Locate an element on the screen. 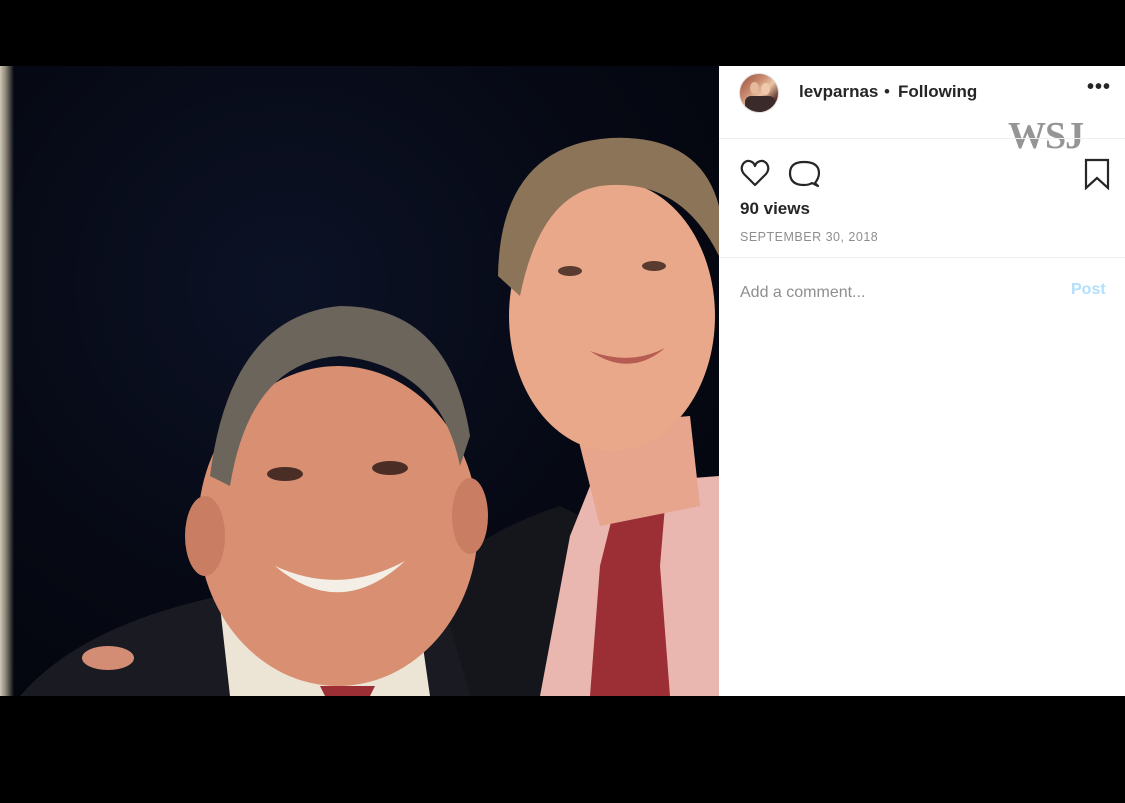 This screenshot has height=803, width=1125. comment-divider is located at coordinates (922, 257).